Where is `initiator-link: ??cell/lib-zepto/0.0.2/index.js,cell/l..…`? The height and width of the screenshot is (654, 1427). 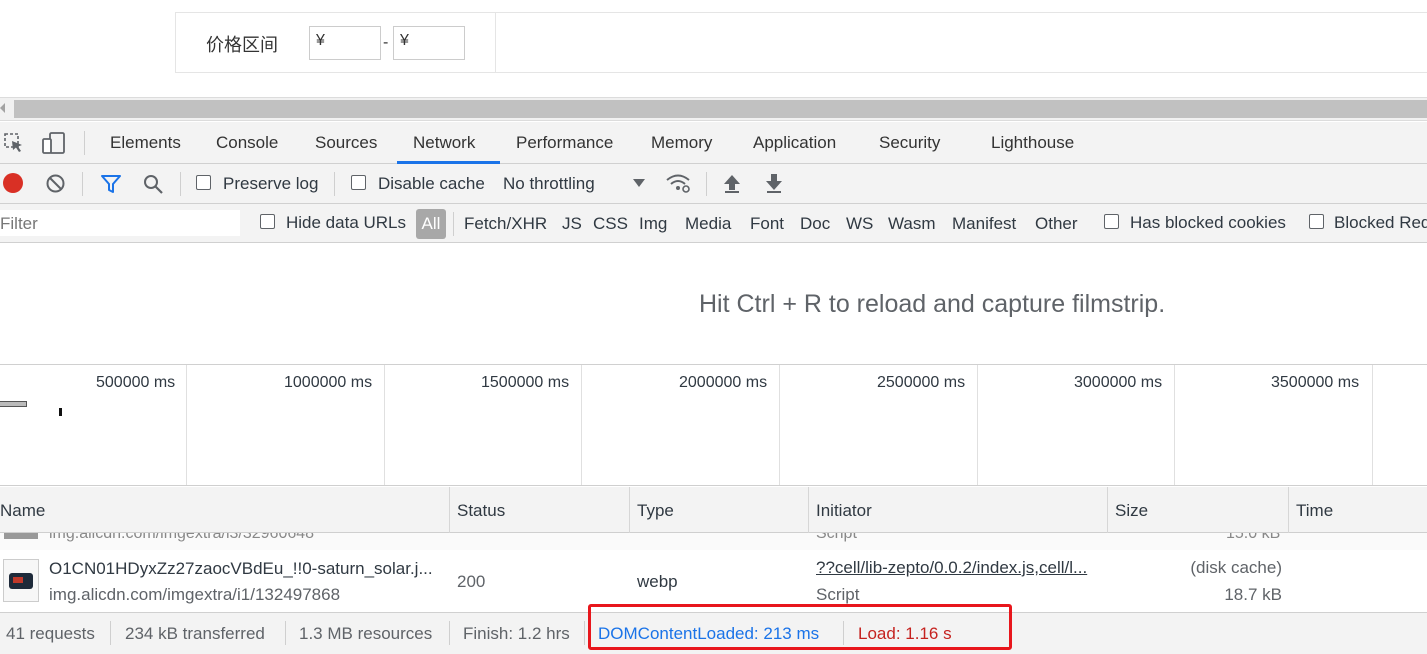 initiator-link: ??cell/lib-zepto/0.0.2/index.js,cell/l..… is located at coordinates (951, 568).